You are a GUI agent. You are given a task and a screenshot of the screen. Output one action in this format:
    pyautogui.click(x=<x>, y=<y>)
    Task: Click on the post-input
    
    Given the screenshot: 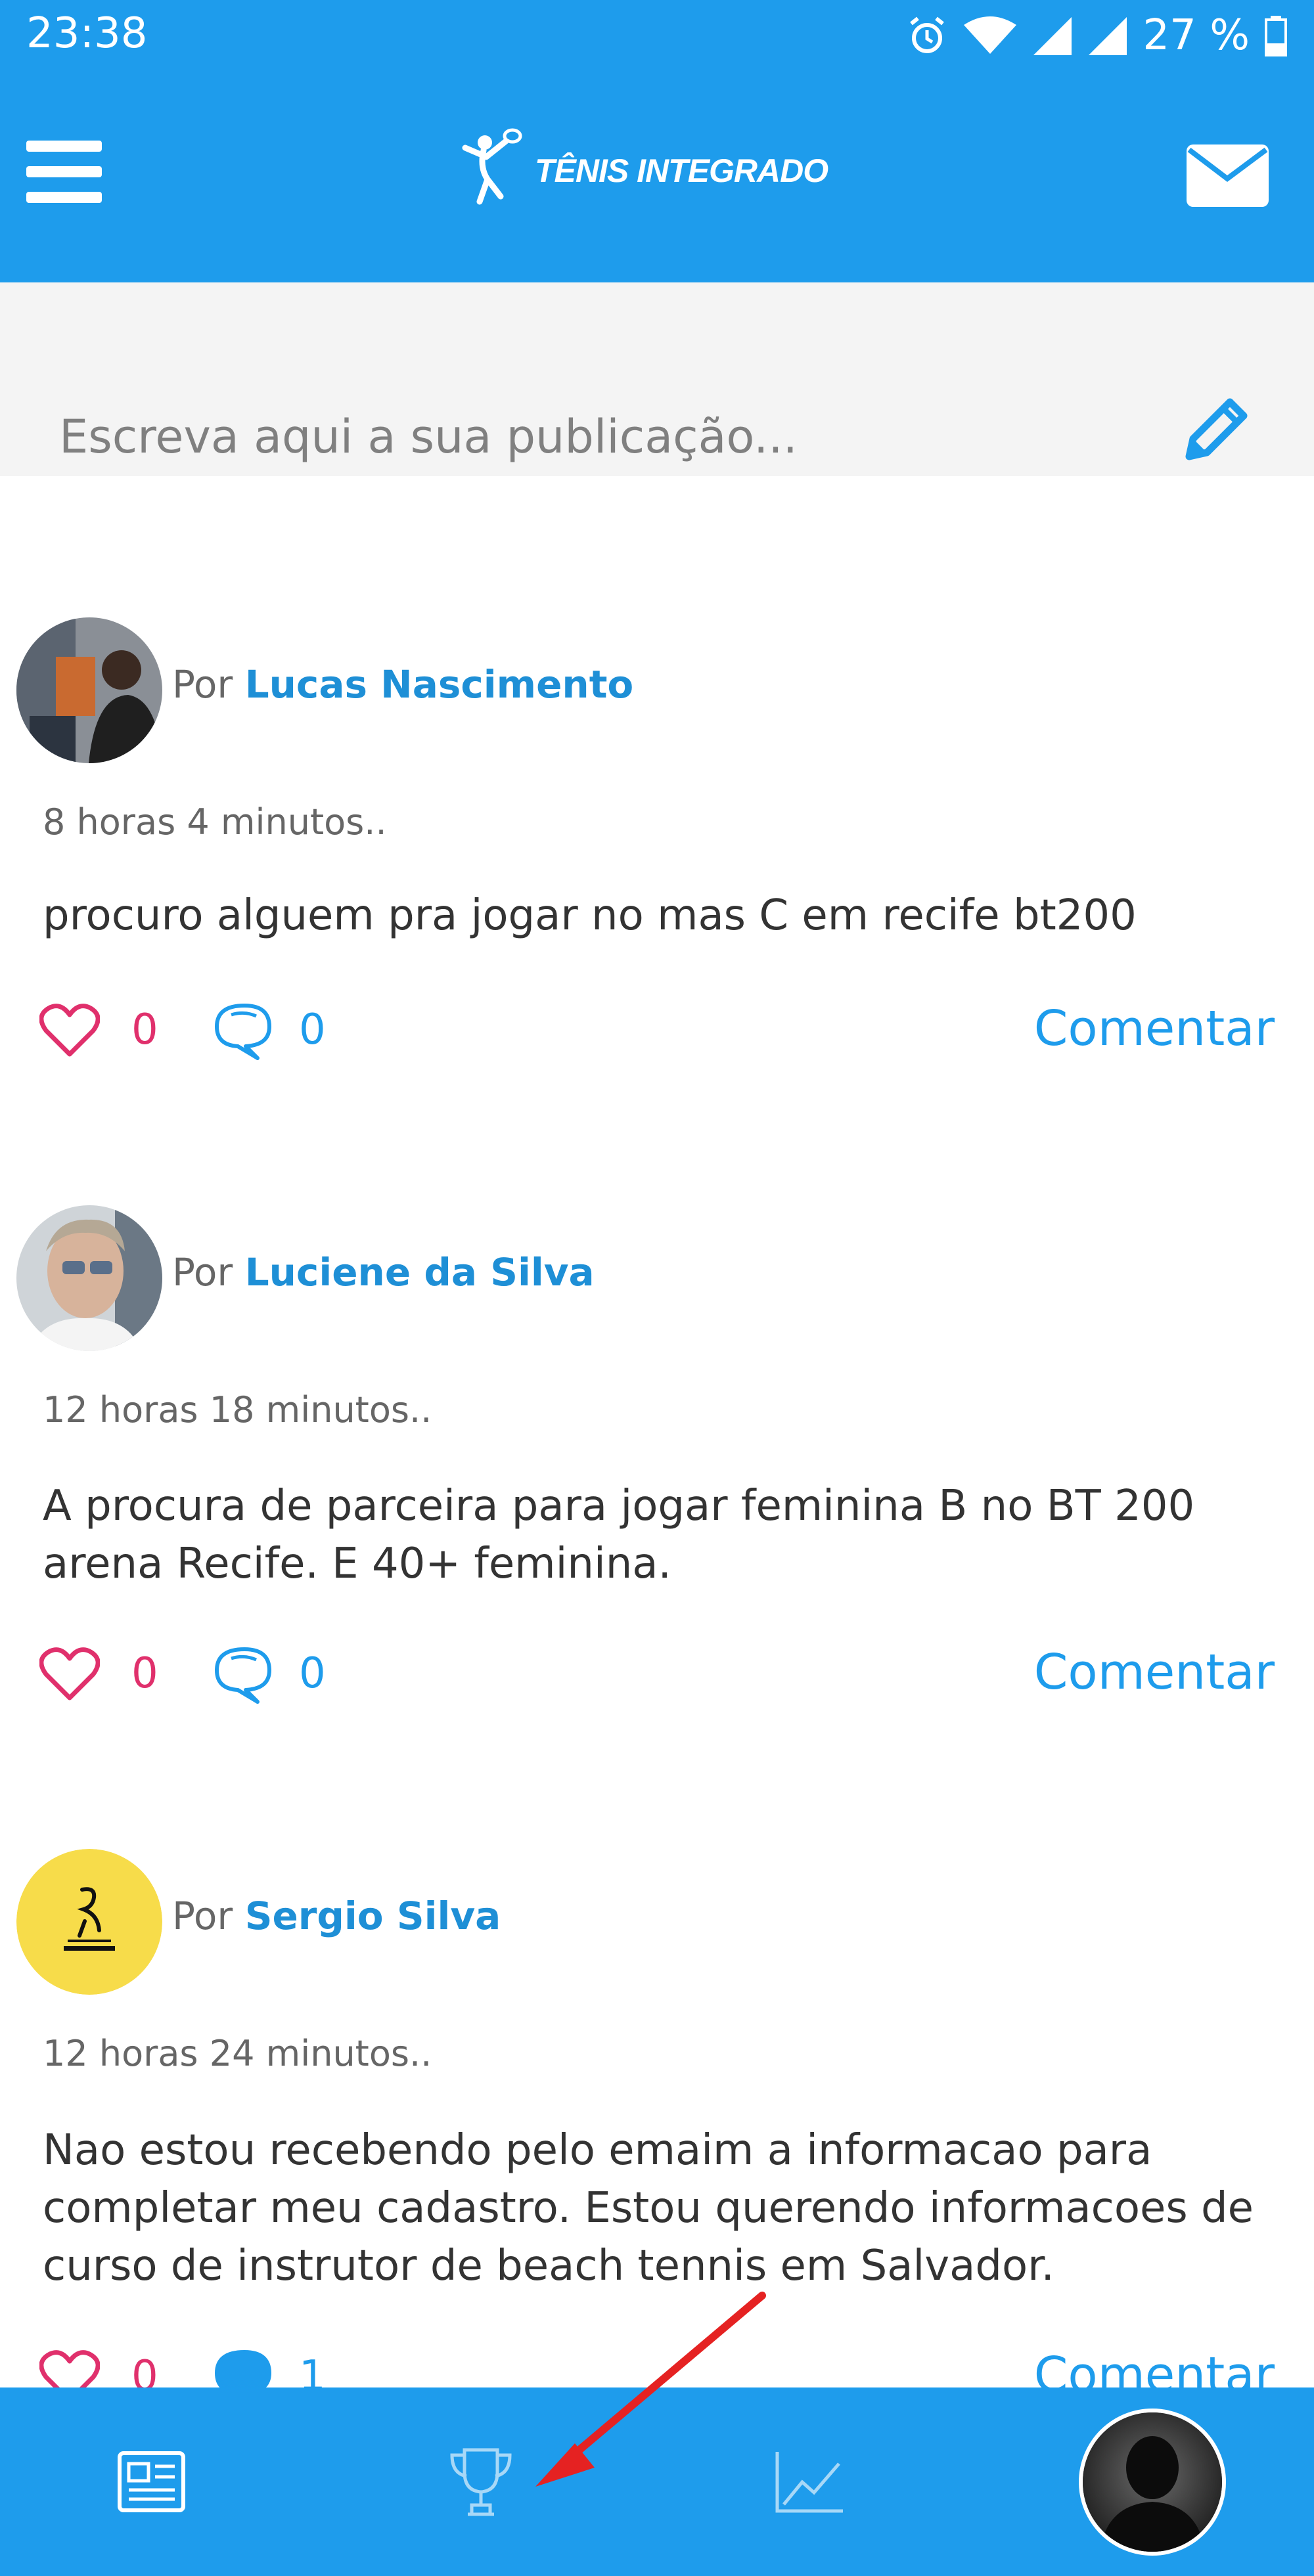 What is the action you would take?
    pyautogui.click(x=584, y=437)
    